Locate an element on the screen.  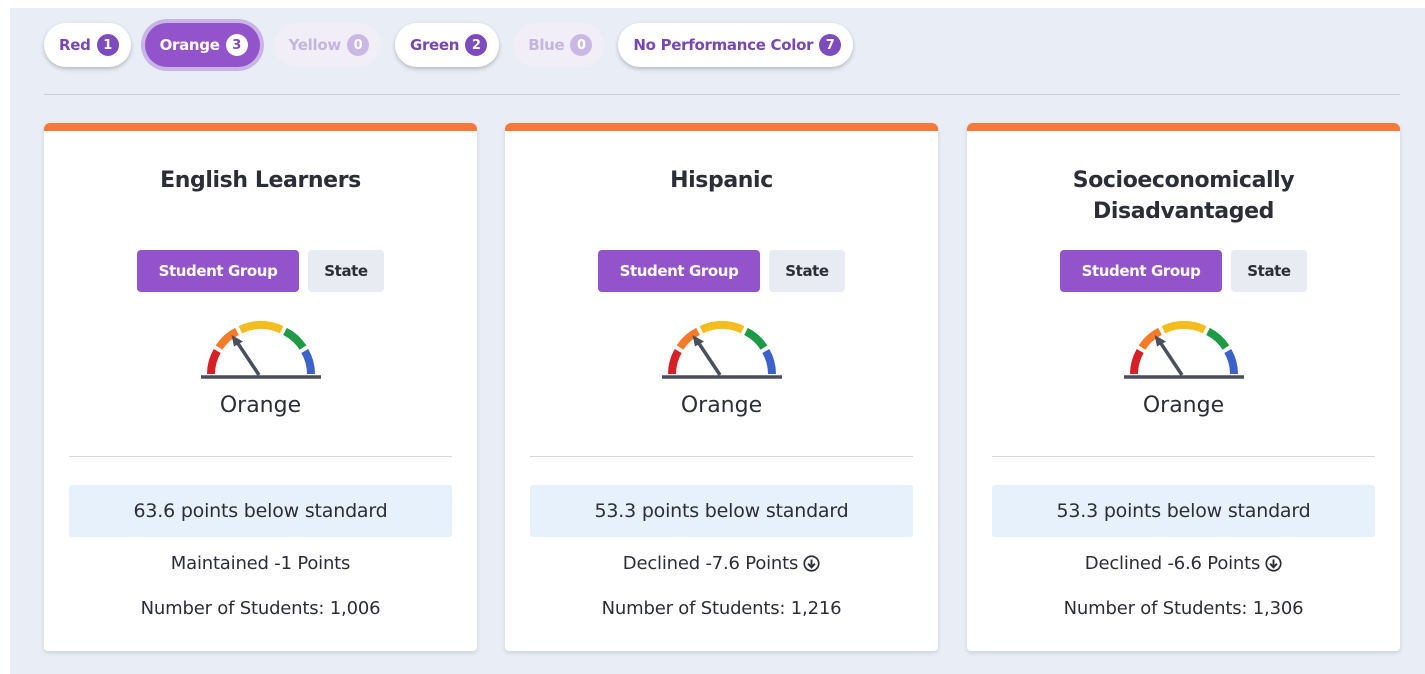
filter-label: Green is located at coordinates (434, 45).